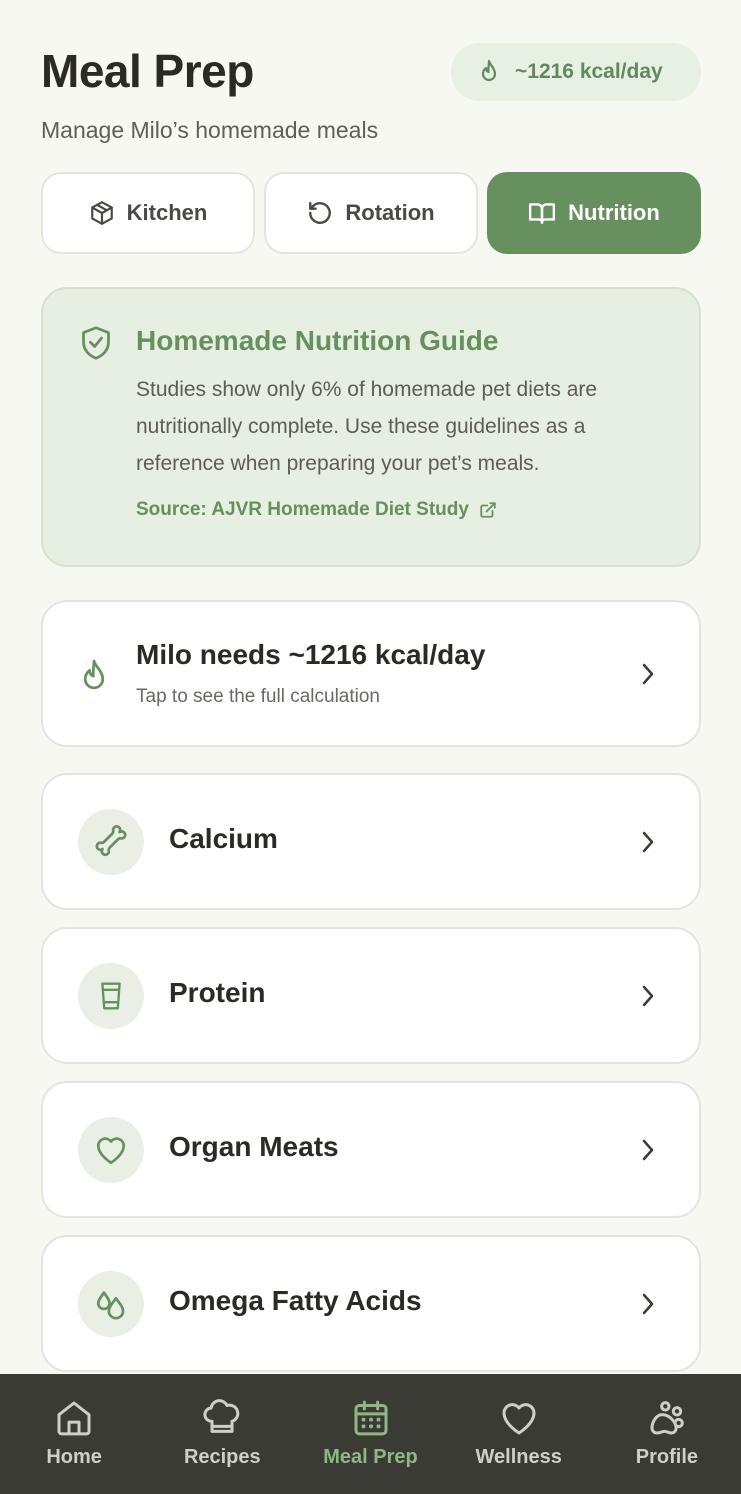  What do you see at coordinates (371, 1149) in the screenshot?
I see `nutrient-item-organ-meats: Organ Meats` at bounding box center [371, 1149].